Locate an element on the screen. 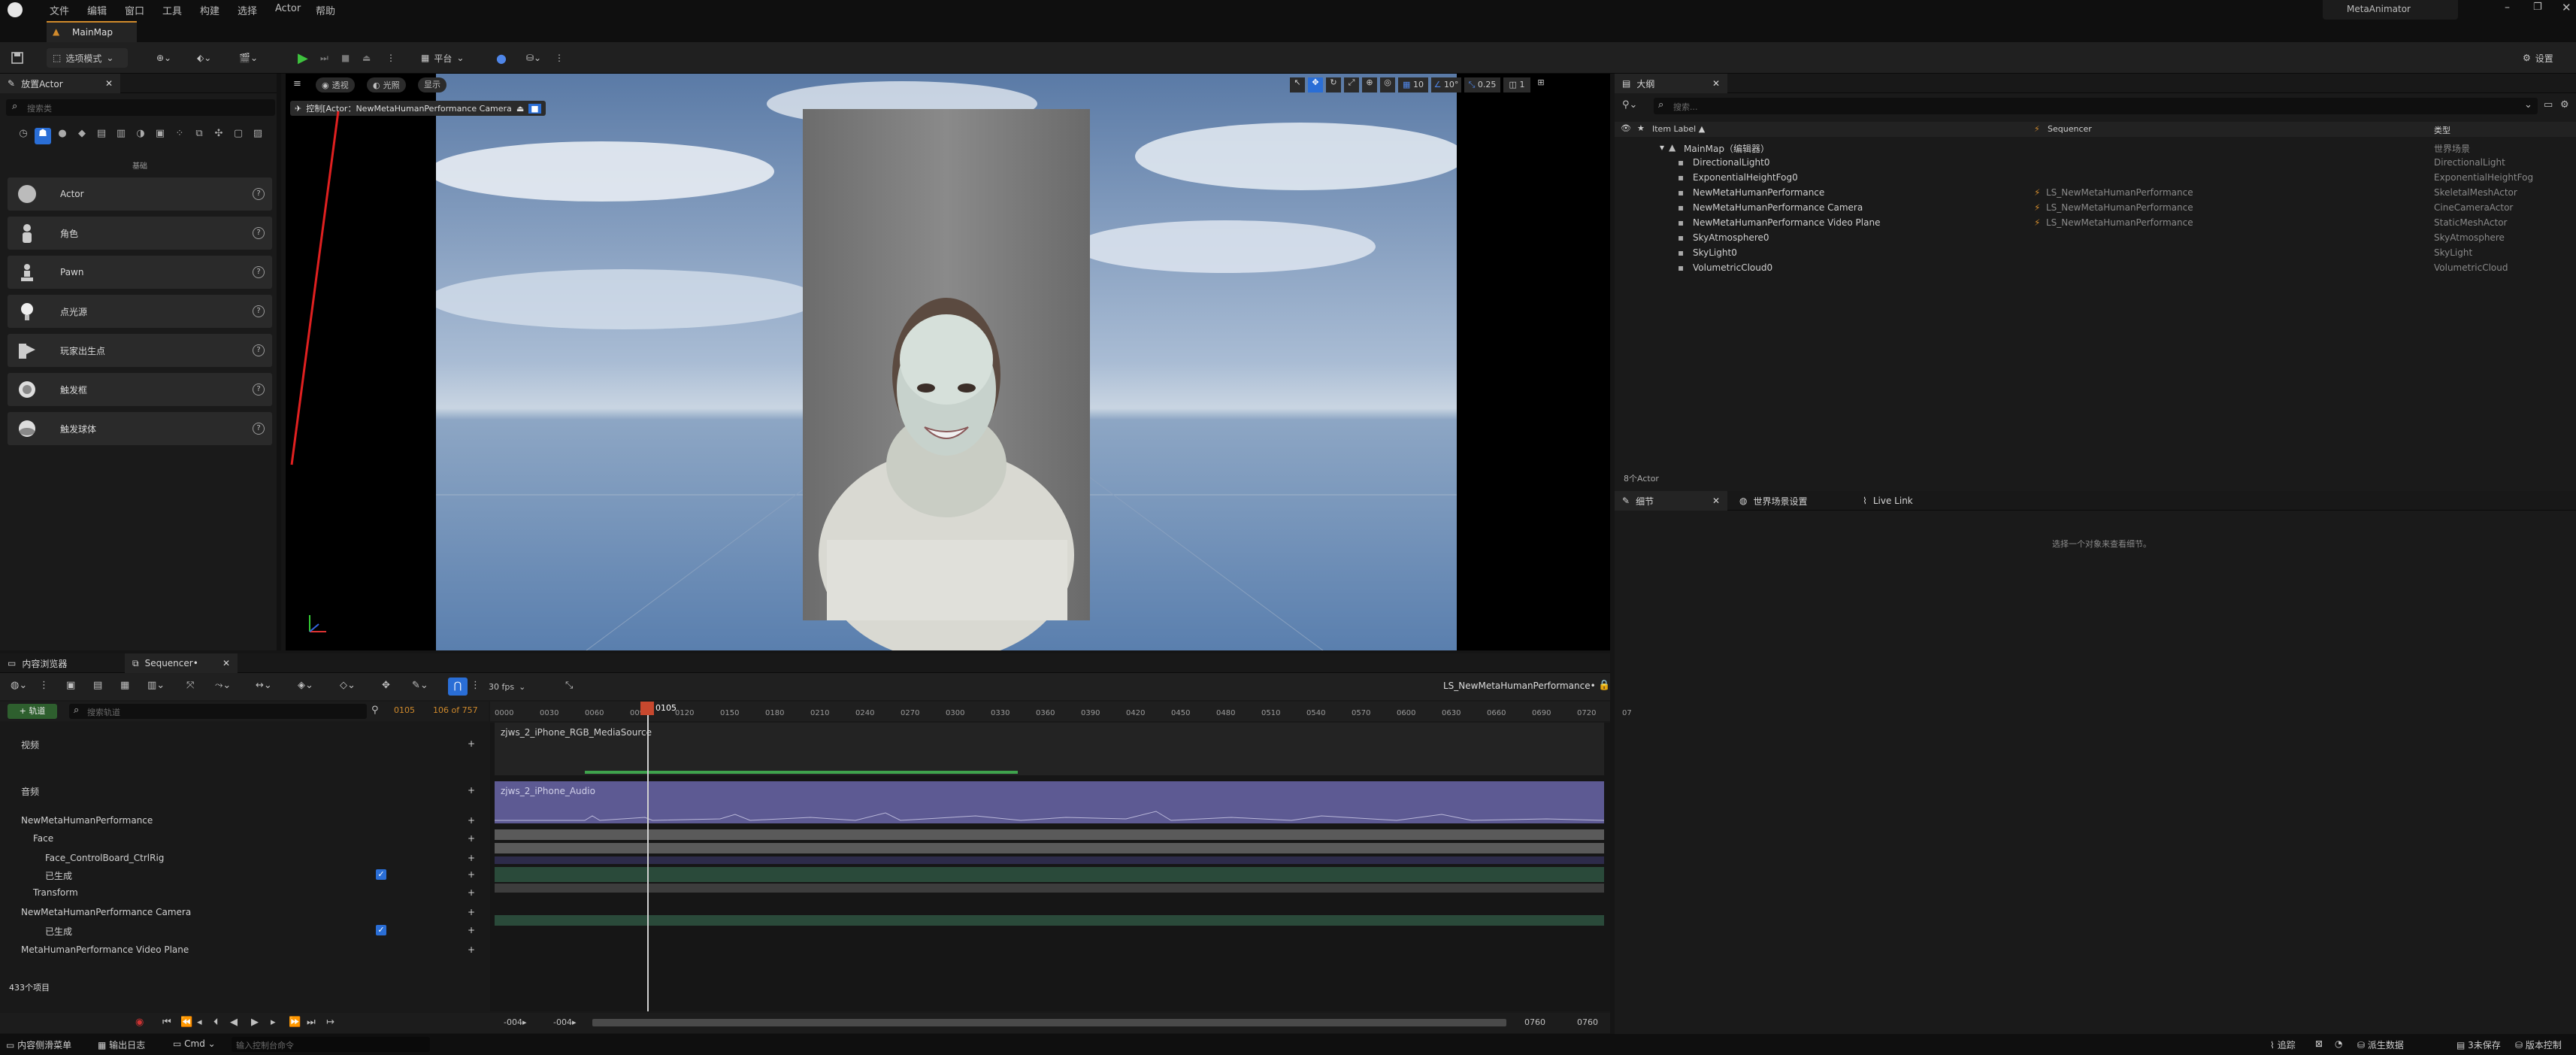 This screenshot has height=1055, width=2576. menu-select: 选择 is located at coordinates (247, 10).